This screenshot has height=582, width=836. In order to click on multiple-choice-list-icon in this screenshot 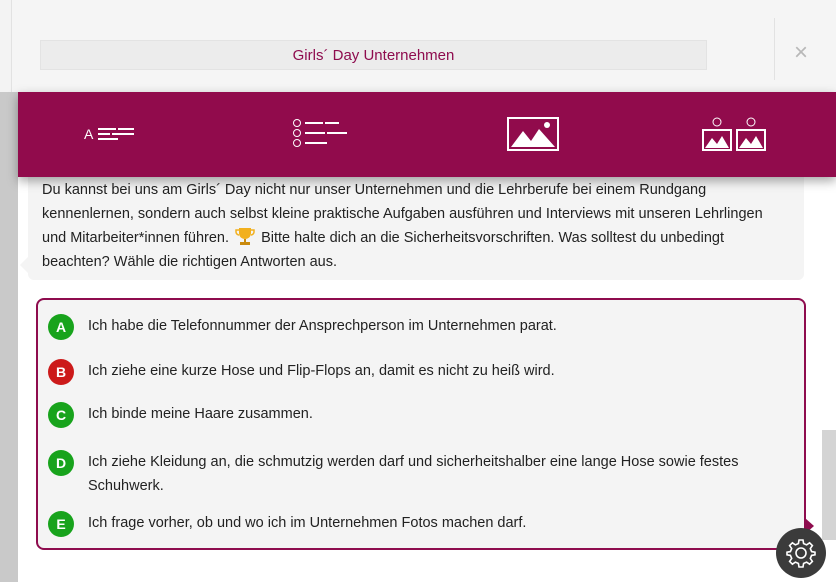, I will do `click(320, 133)`.